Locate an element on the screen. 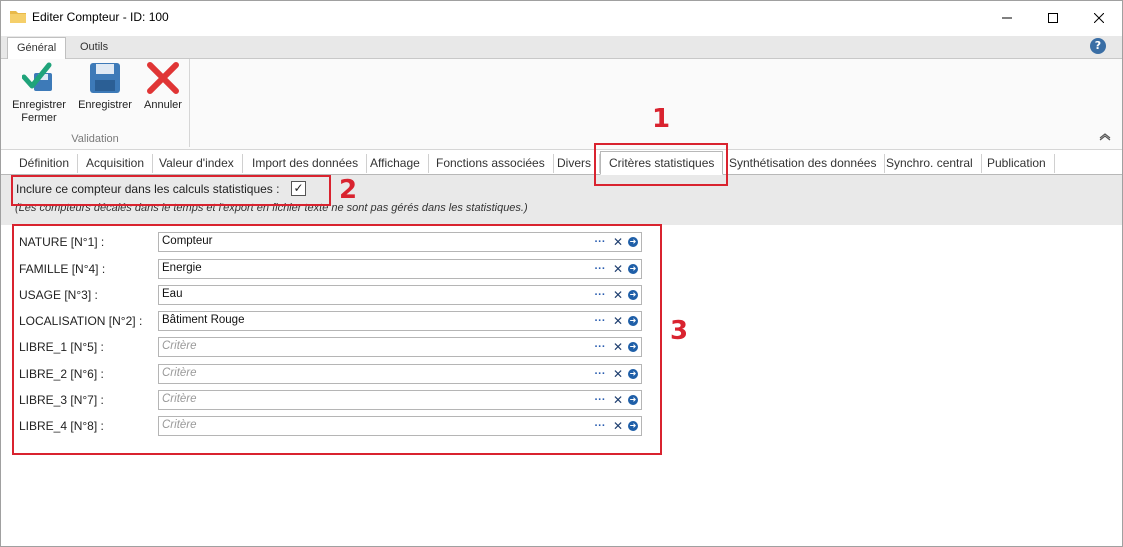 The width and height of the screenshot is (1123, 547). collapse-ribbon-icon is located at coordinates (1105, 136).